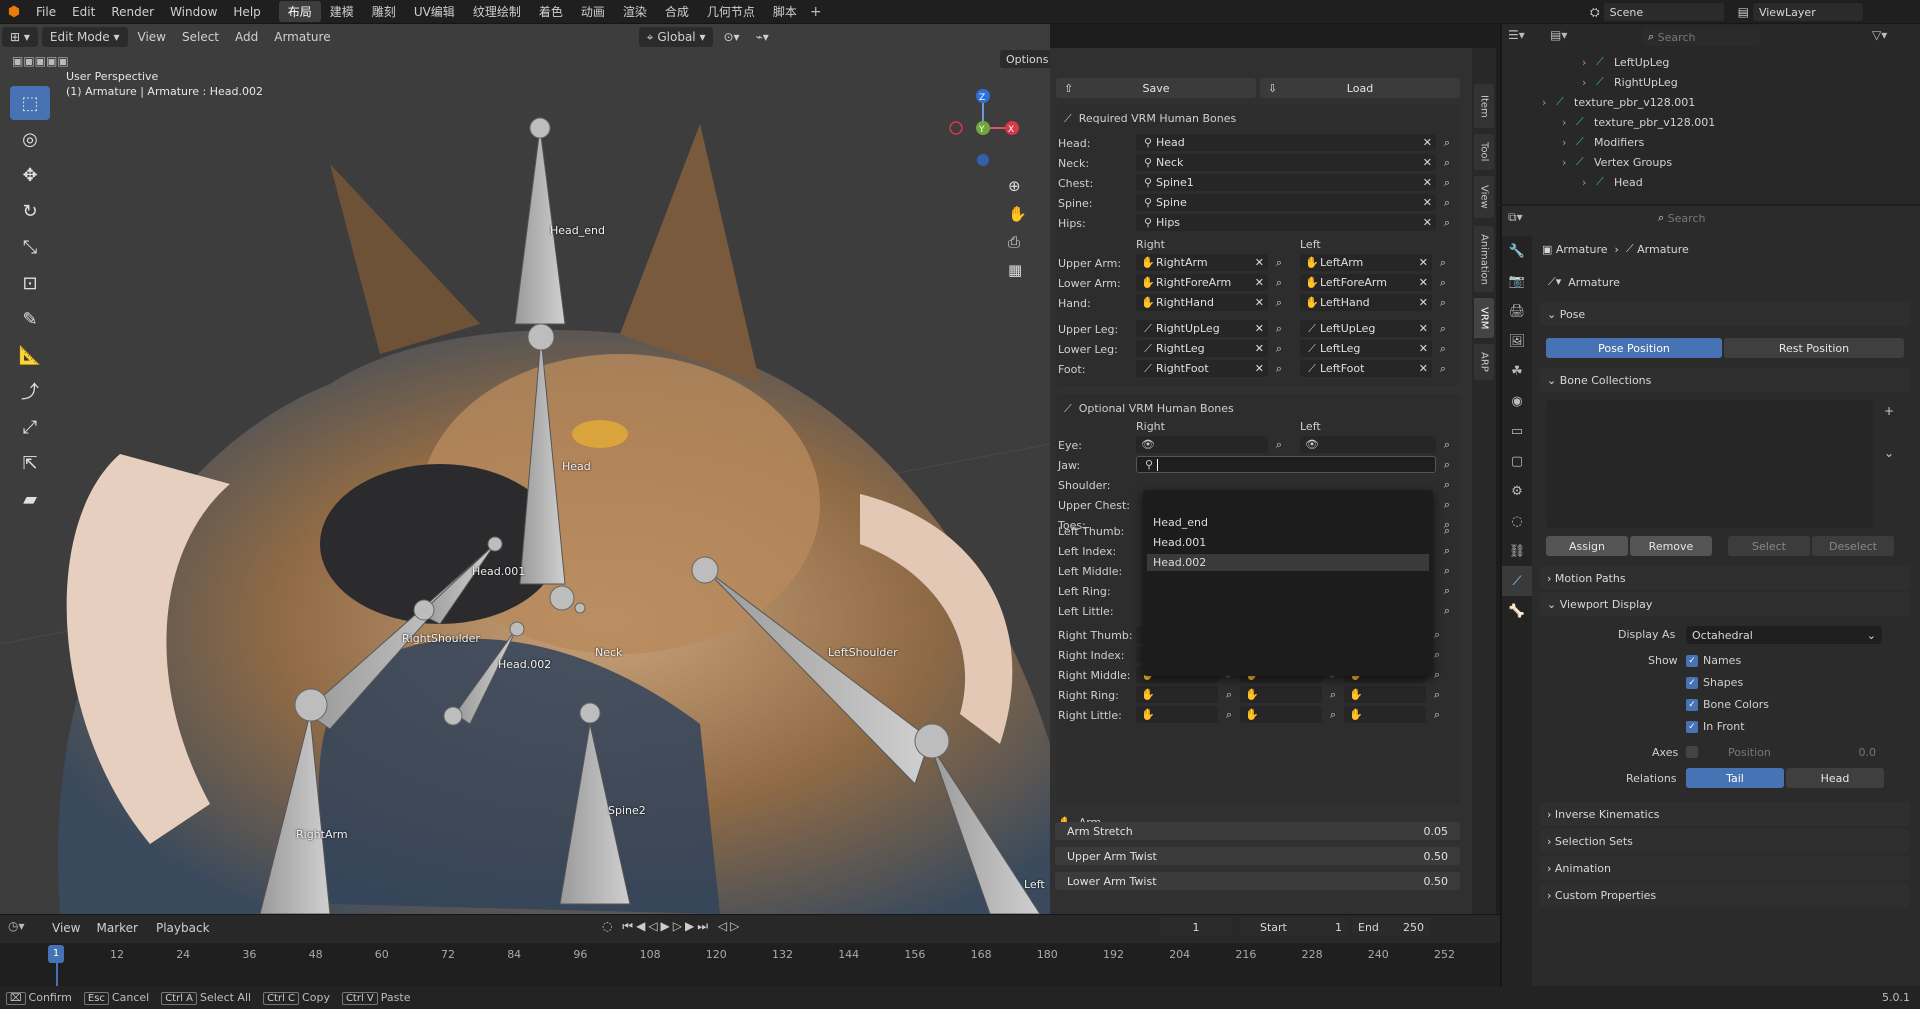 The image size is (1920, 1009). What do you see at coordinates (1294, 927) in the screenshot?
I see `start-frame-field: Start 1` at bounding box center [1294, 927].